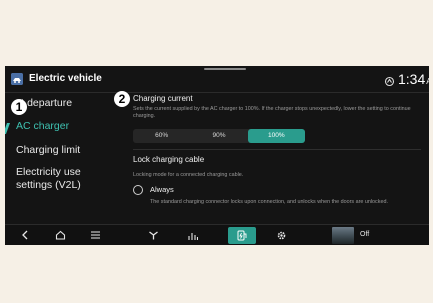 This screenshot has width=433, height=303. I want to click on settings-gear-icon, so click(281, 235).